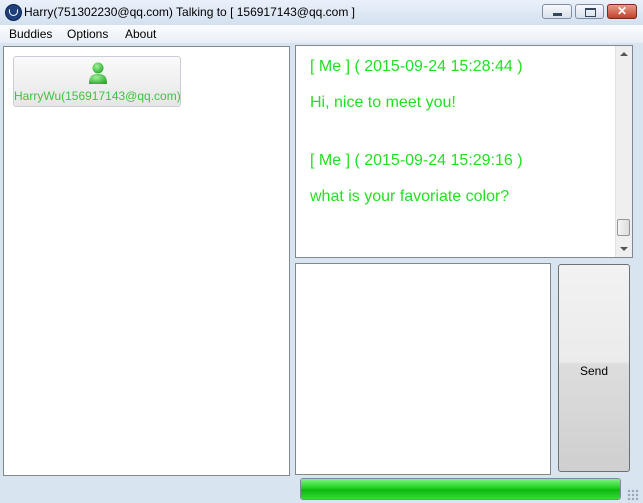 The height and width of the screenshot is (503, 643). I want to click on resize-grip-icon, so click(633, 495).